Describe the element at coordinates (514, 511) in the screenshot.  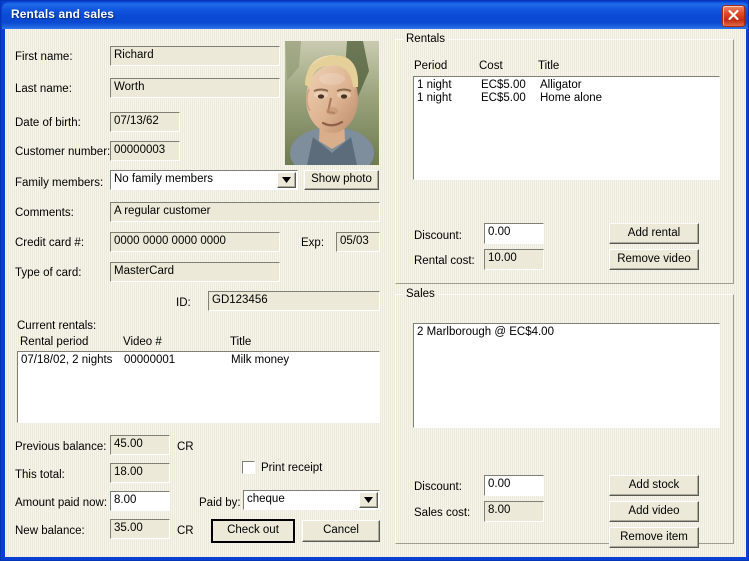
I see `sales-cost-field: 8.00` at that location.